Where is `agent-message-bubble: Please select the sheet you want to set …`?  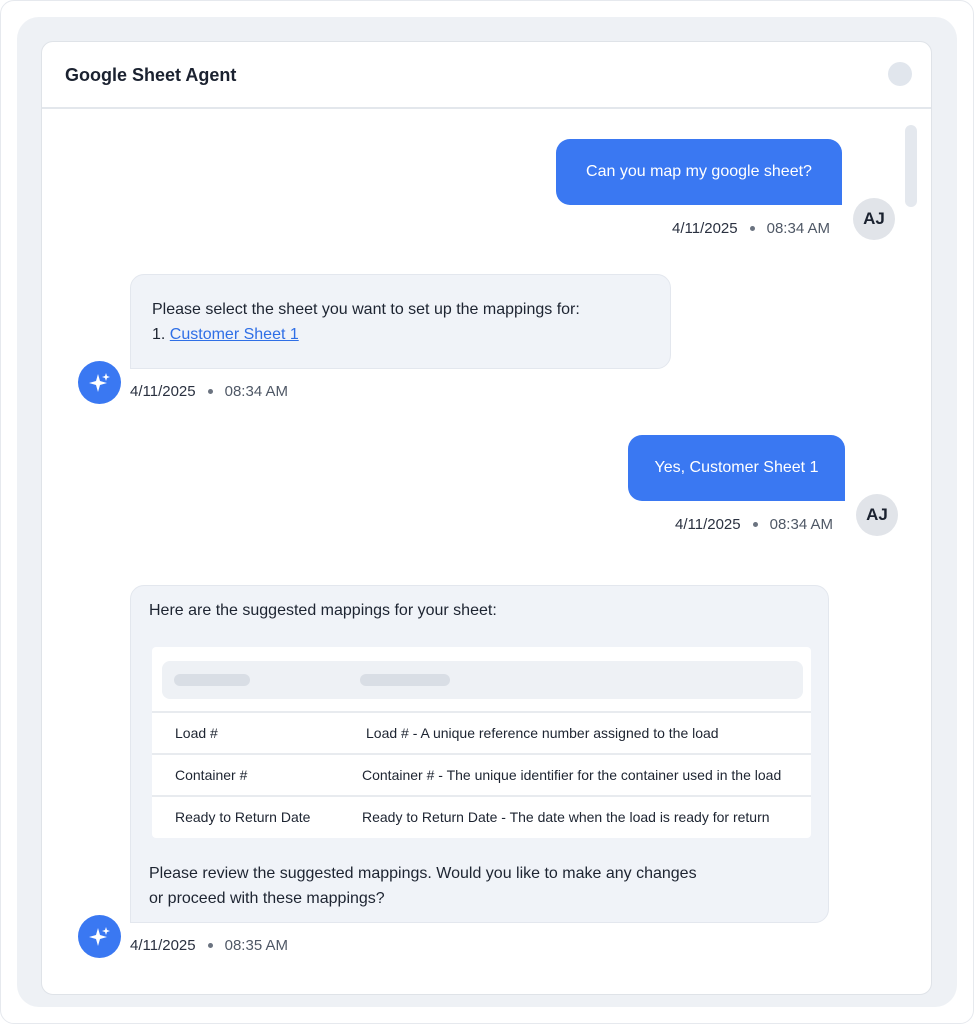
agent-message-bubble: Please select the sheet you want to set … is located at coordinates (400, 321).